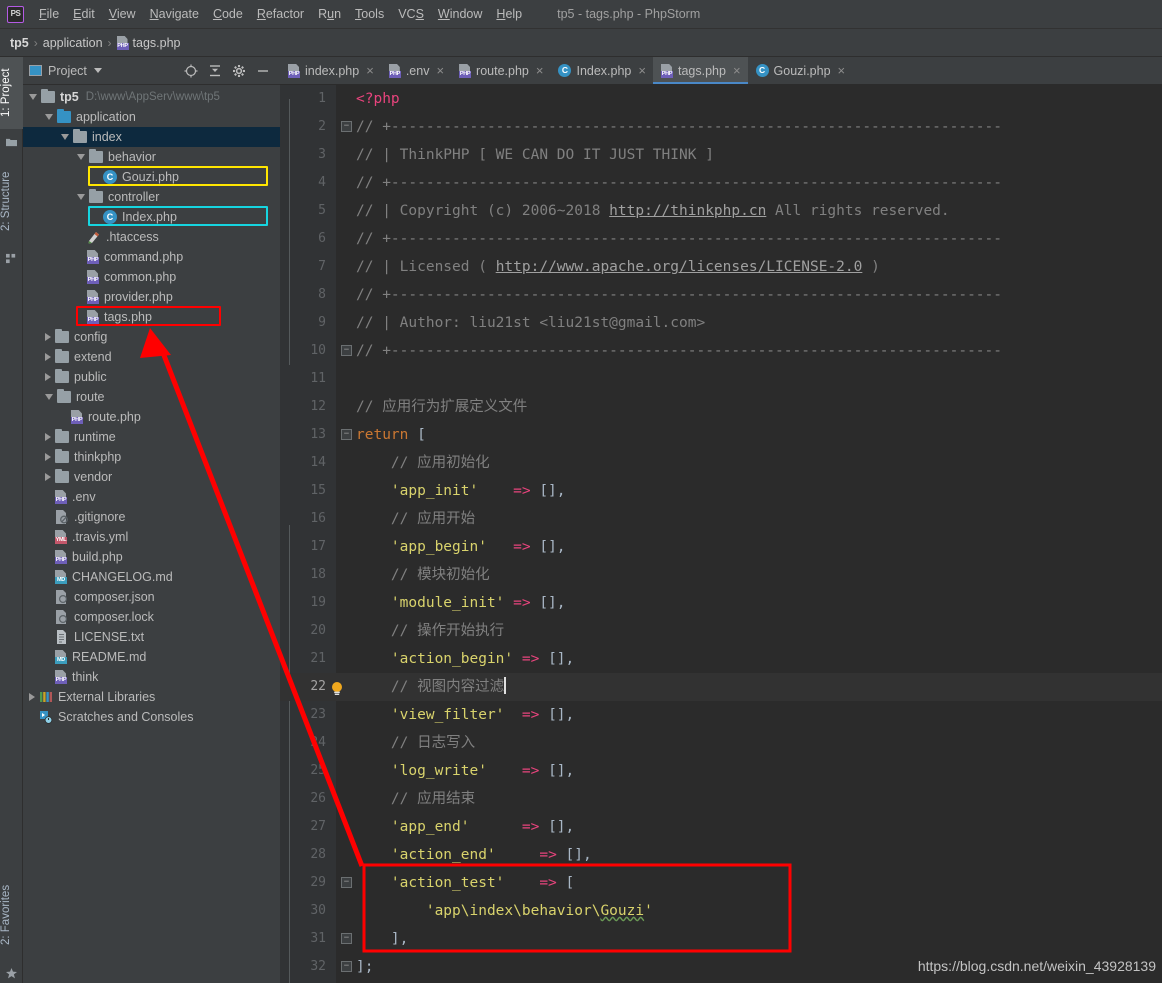 The width and height of the screenshot is (1162, 983). Describe the element at coordinates (151, 337) in the screenshot. I see `tree-item-config: config` at that location.